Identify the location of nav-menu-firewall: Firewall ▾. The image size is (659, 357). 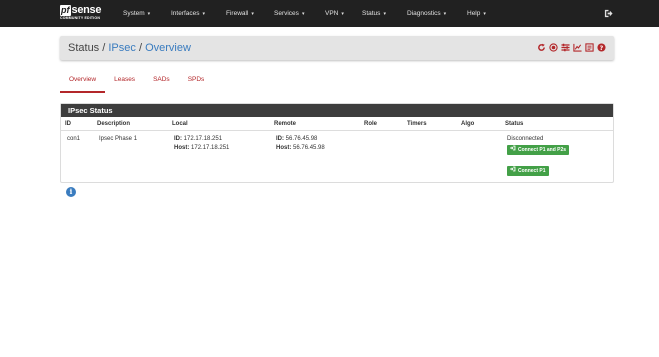
(240, 13).